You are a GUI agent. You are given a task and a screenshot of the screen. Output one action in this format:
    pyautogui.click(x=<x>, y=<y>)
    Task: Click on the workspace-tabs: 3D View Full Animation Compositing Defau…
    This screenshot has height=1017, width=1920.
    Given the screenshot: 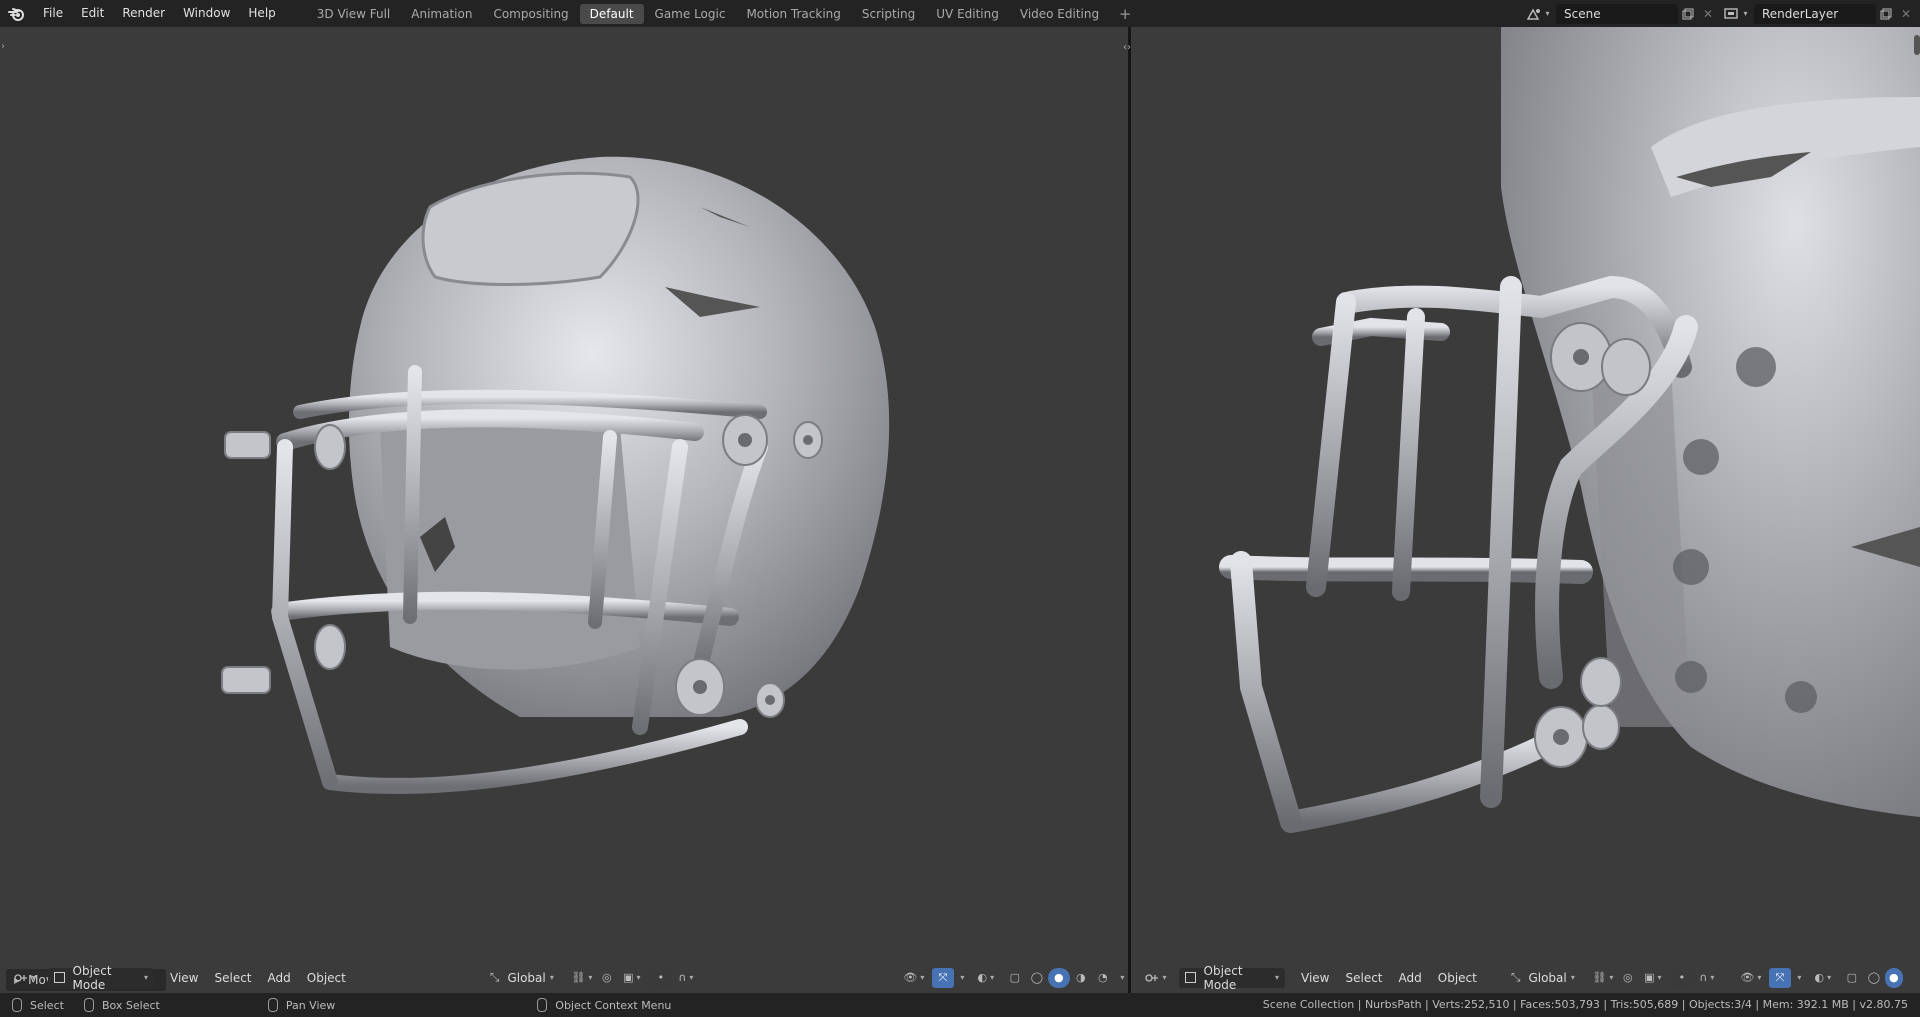 What is the action you would take?
    pyautogui.click(x=720, y=13)
    